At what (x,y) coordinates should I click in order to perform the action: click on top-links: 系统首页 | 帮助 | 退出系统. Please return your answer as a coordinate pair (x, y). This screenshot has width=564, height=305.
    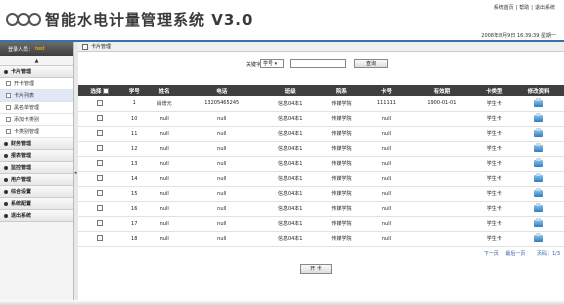
    Looking at the image, I should click on (524, 7).